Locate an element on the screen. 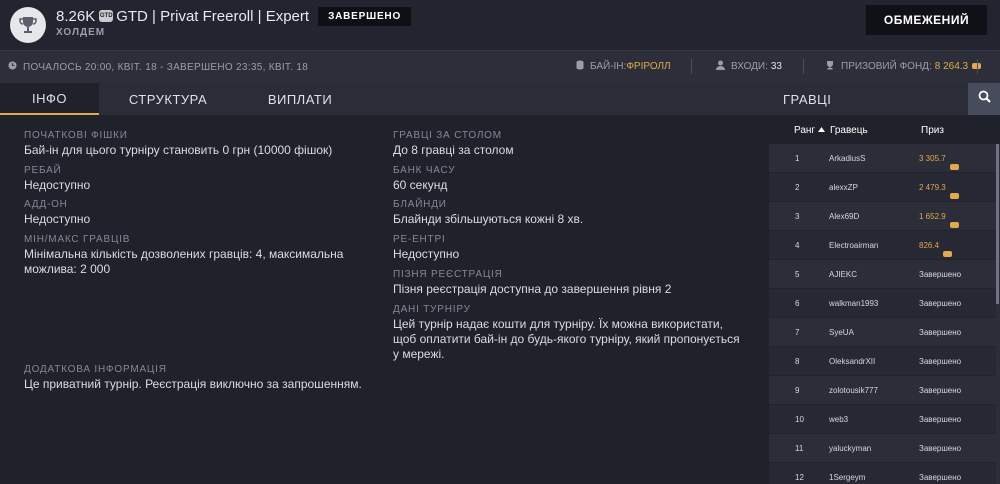 The width and height of the screenshot is (1000, 484). prize-text: 2 479.3 is located at coordinates (932, 187).